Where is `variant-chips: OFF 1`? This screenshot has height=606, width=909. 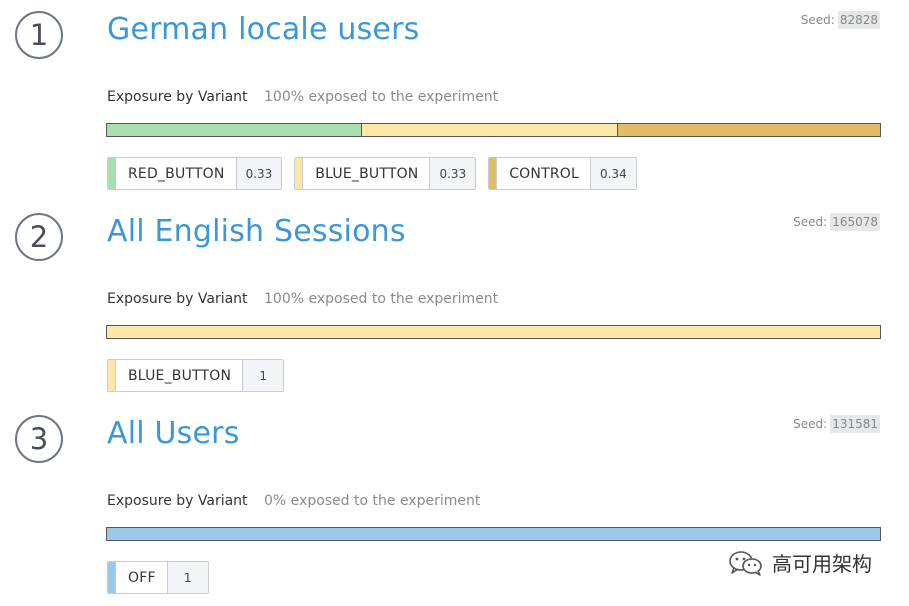
variant-chips: OFF 1 is located at coordinates (158, 577).